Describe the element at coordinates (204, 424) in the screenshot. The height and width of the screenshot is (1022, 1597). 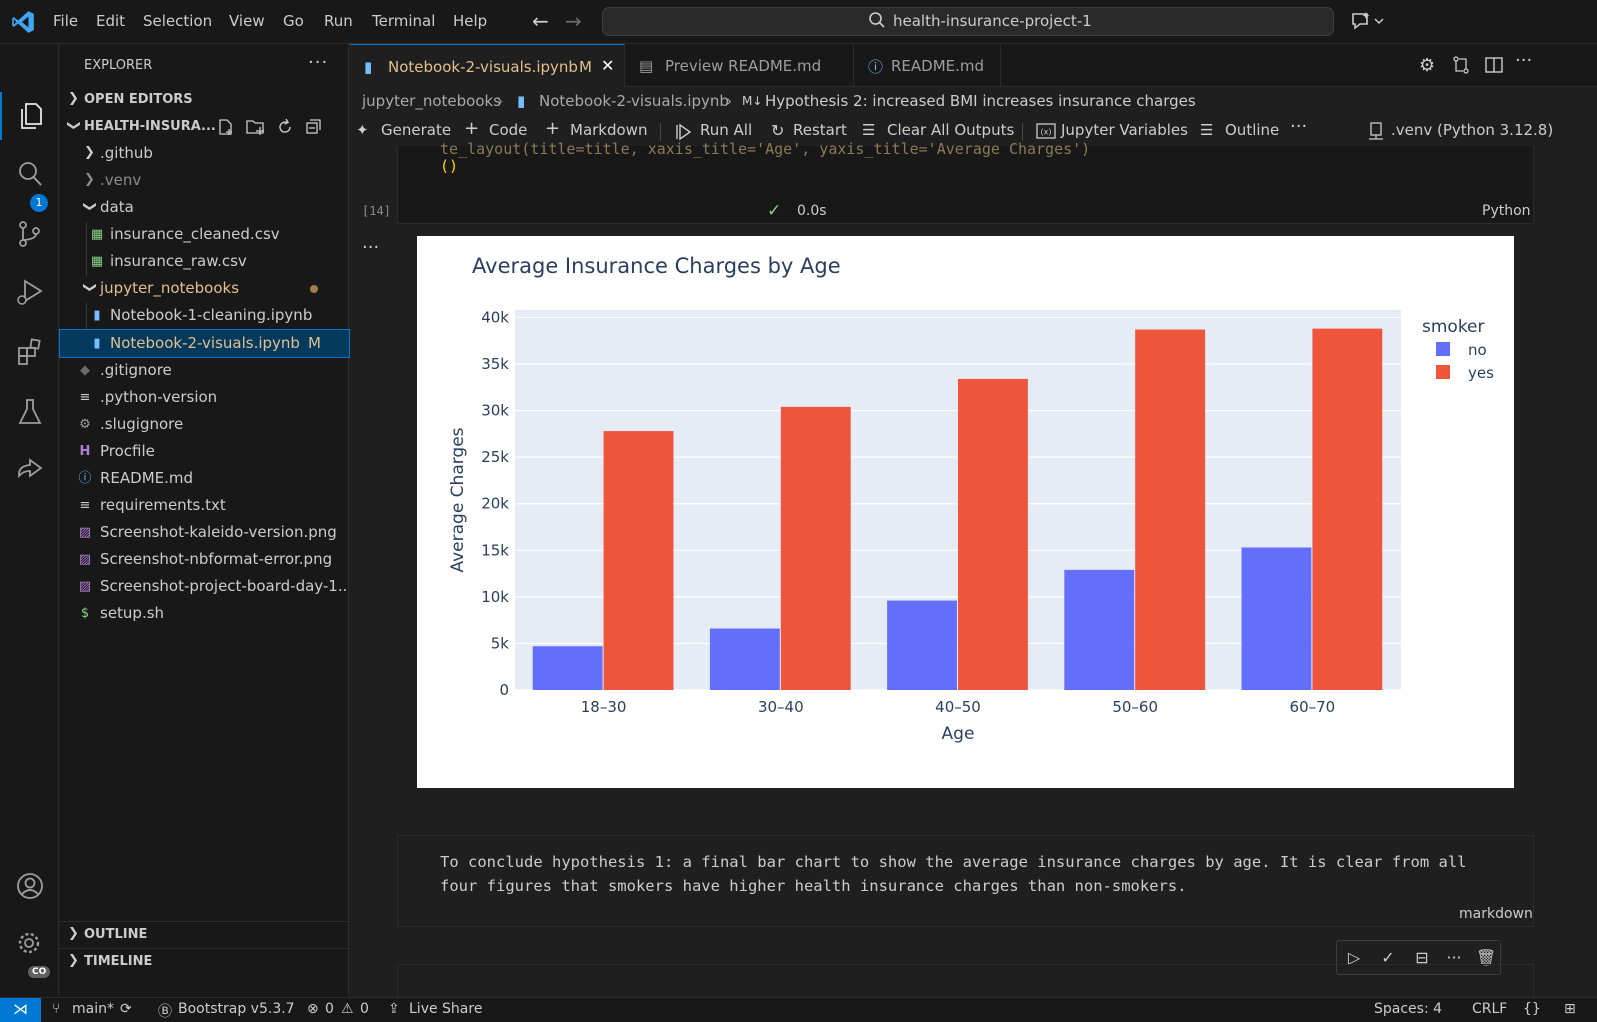
I see `tree-file-slugignore: ⚙ .slugignore` at that location.